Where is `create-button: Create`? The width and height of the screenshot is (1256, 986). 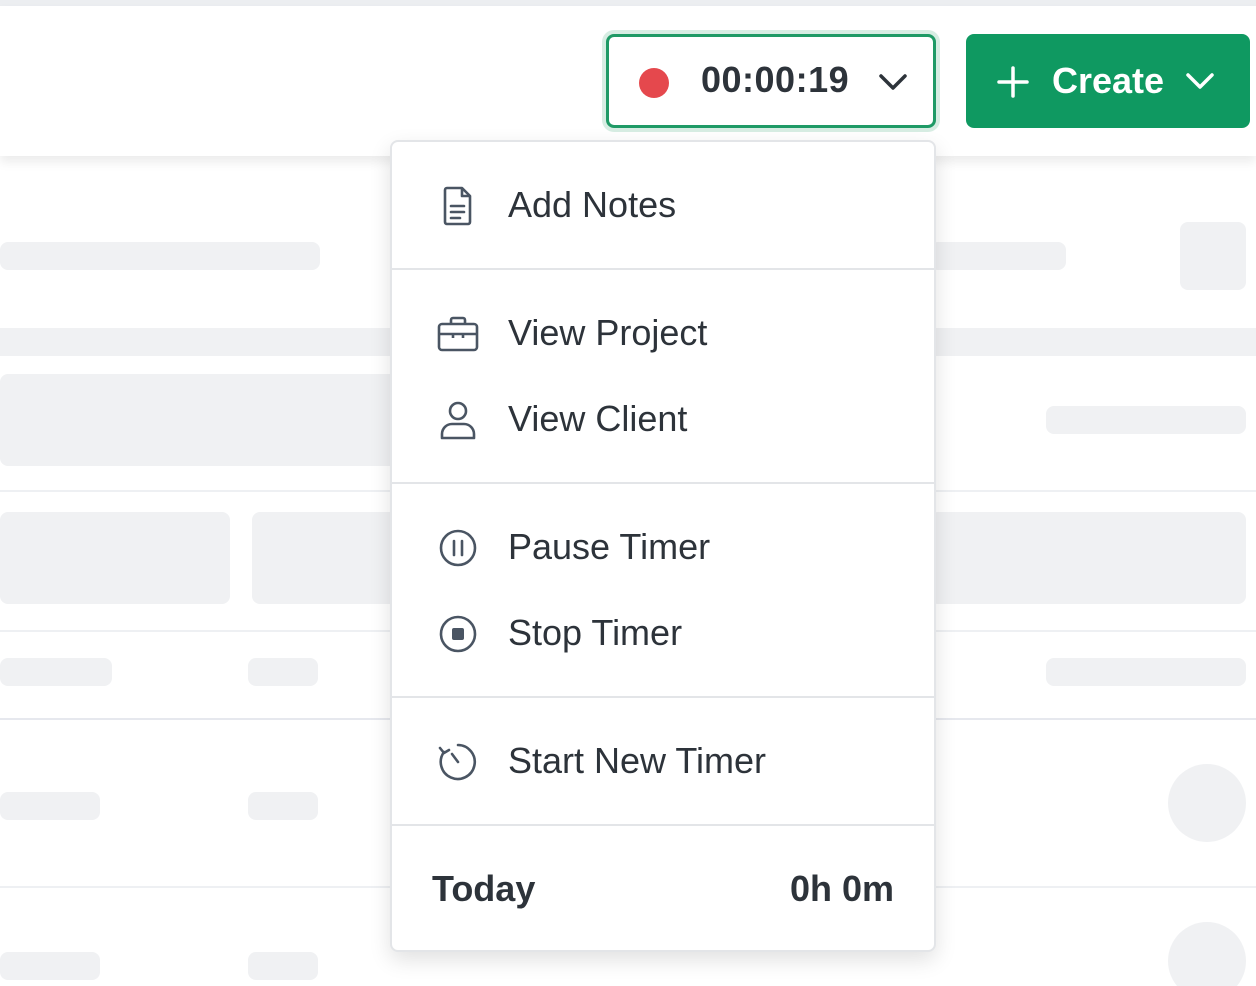
create-button: Create is located at coordinates (1108, 81).